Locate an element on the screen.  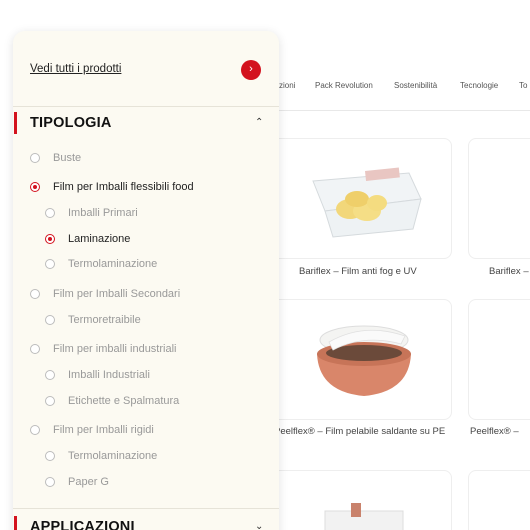
filter-option: Laminazione is located at coordinates (87, 239).